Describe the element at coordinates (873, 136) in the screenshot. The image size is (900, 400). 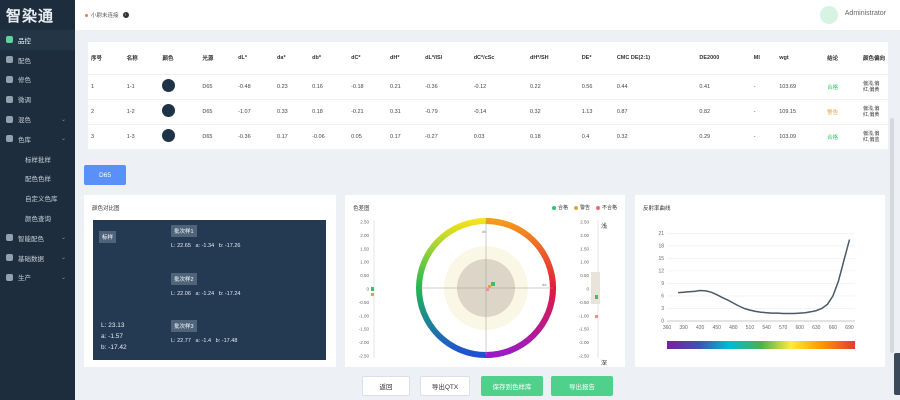
I see `table-cell: 偏浅,偏红,偏蓝` at that location.